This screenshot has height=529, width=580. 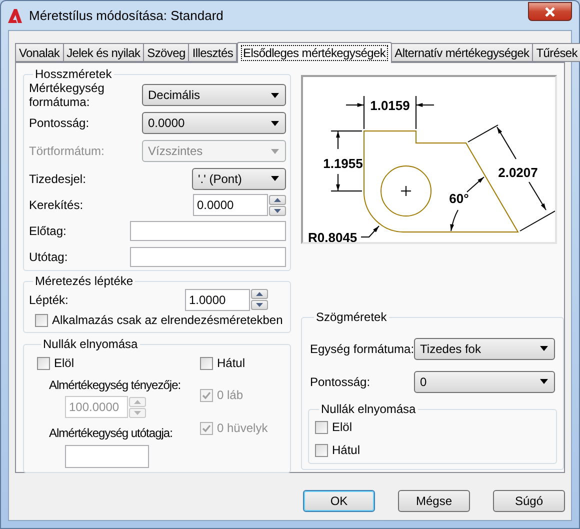 What do you see at coordinates (15, 16) in the screenshot?
I see `app-logo-icon` at bounding box center [15, 16].